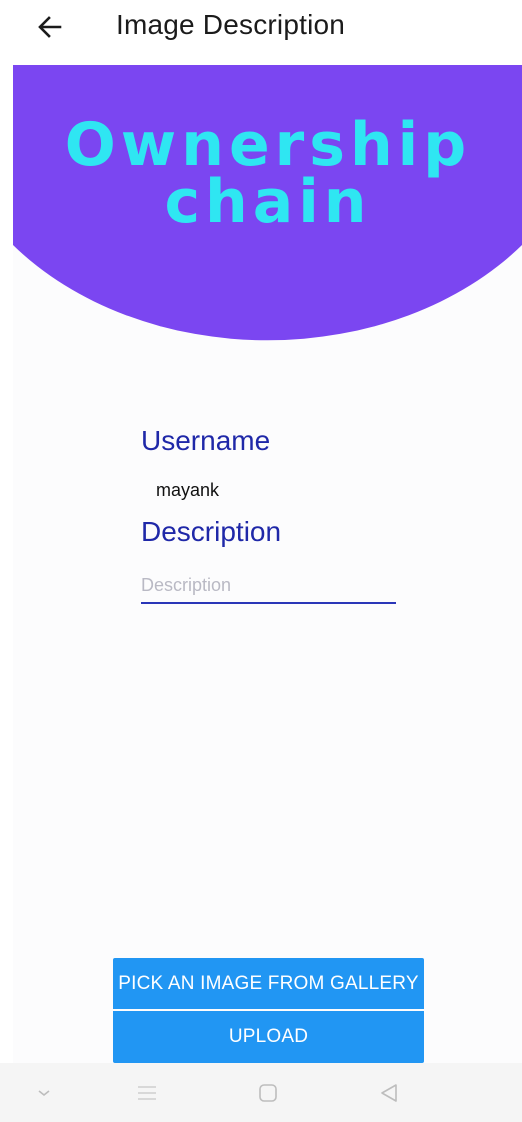 Image resolution: width=522 pixels, height=1122 pixels. What do you see at coordinates (268, 586) in the screenshot?
I see `description-input` at bounding box center [268, 586].